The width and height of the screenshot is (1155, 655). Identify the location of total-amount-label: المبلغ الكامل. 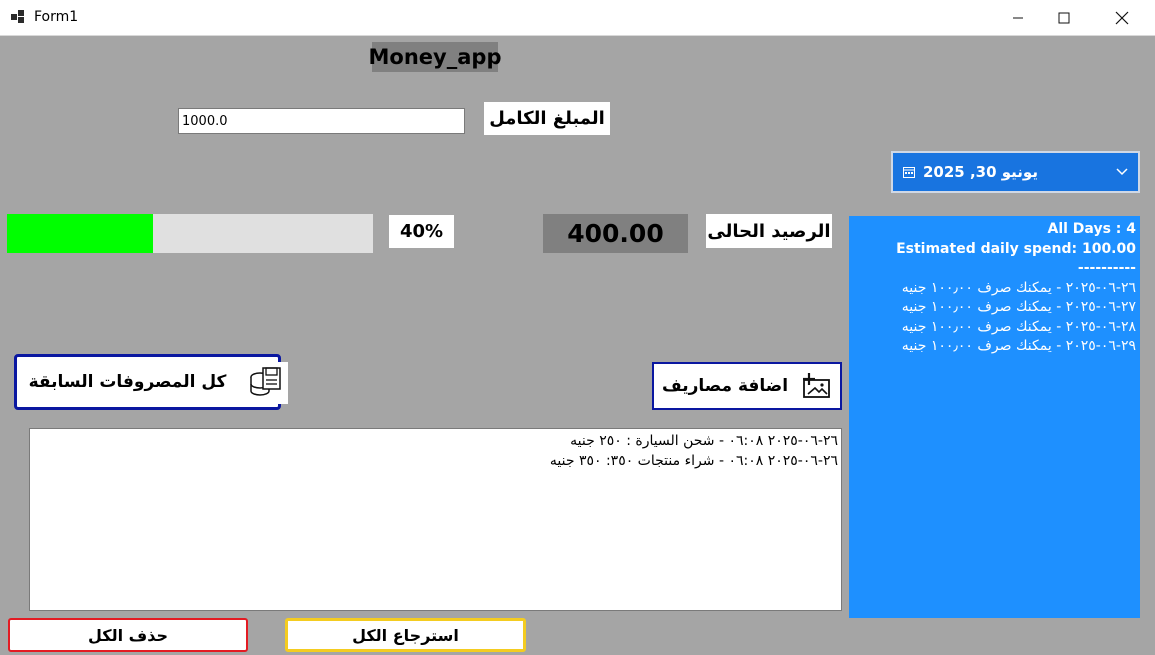
(547, 118).